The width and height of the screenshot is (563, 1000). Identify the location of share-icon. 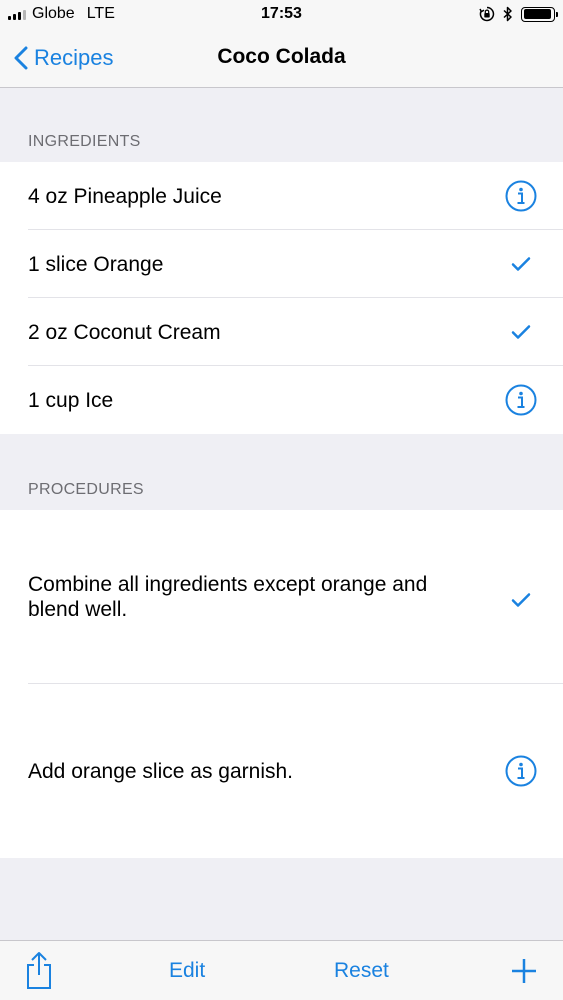
(39, 970).